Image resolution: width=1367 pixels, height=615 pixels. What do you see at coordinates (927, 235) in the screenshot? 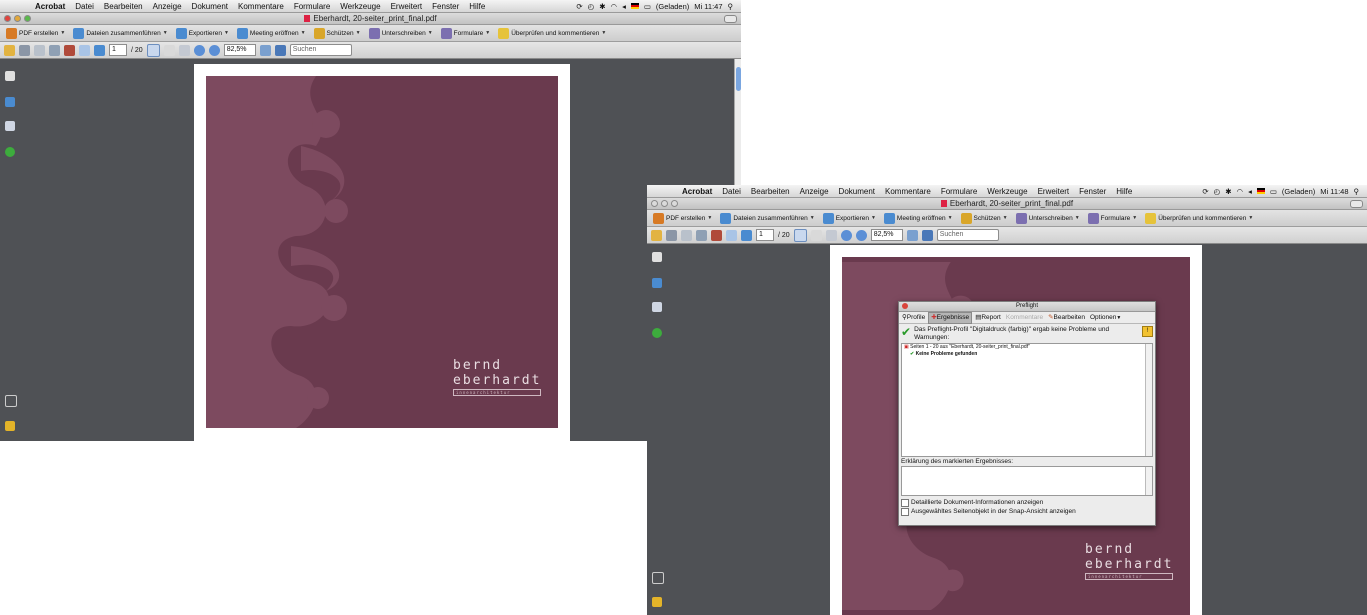
I see `full-screen-icon` at bounding box center [927, 235].